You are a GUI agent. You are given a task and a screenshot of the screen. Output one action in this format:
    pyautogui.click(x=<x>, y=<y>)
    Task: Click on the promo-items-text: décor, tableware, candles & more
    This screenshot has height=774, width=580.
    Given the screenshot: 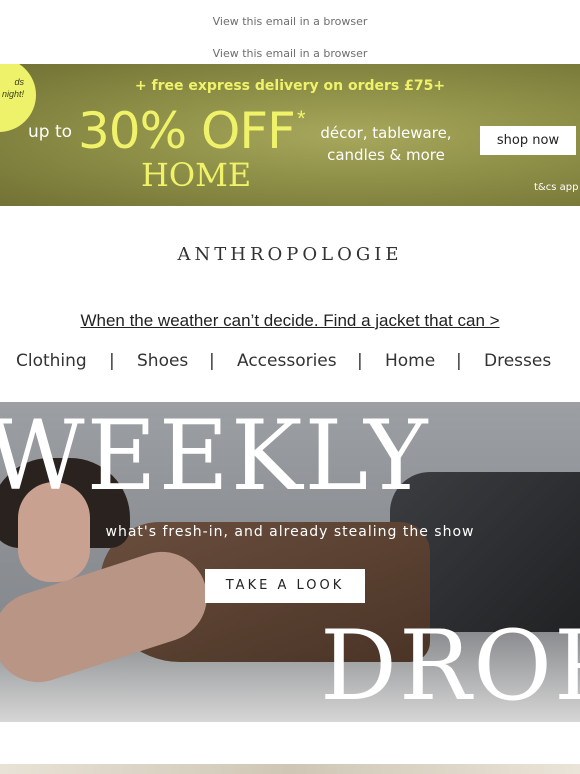 What is the action you would take?
    pyautogui.click(x=386, y=144)
    